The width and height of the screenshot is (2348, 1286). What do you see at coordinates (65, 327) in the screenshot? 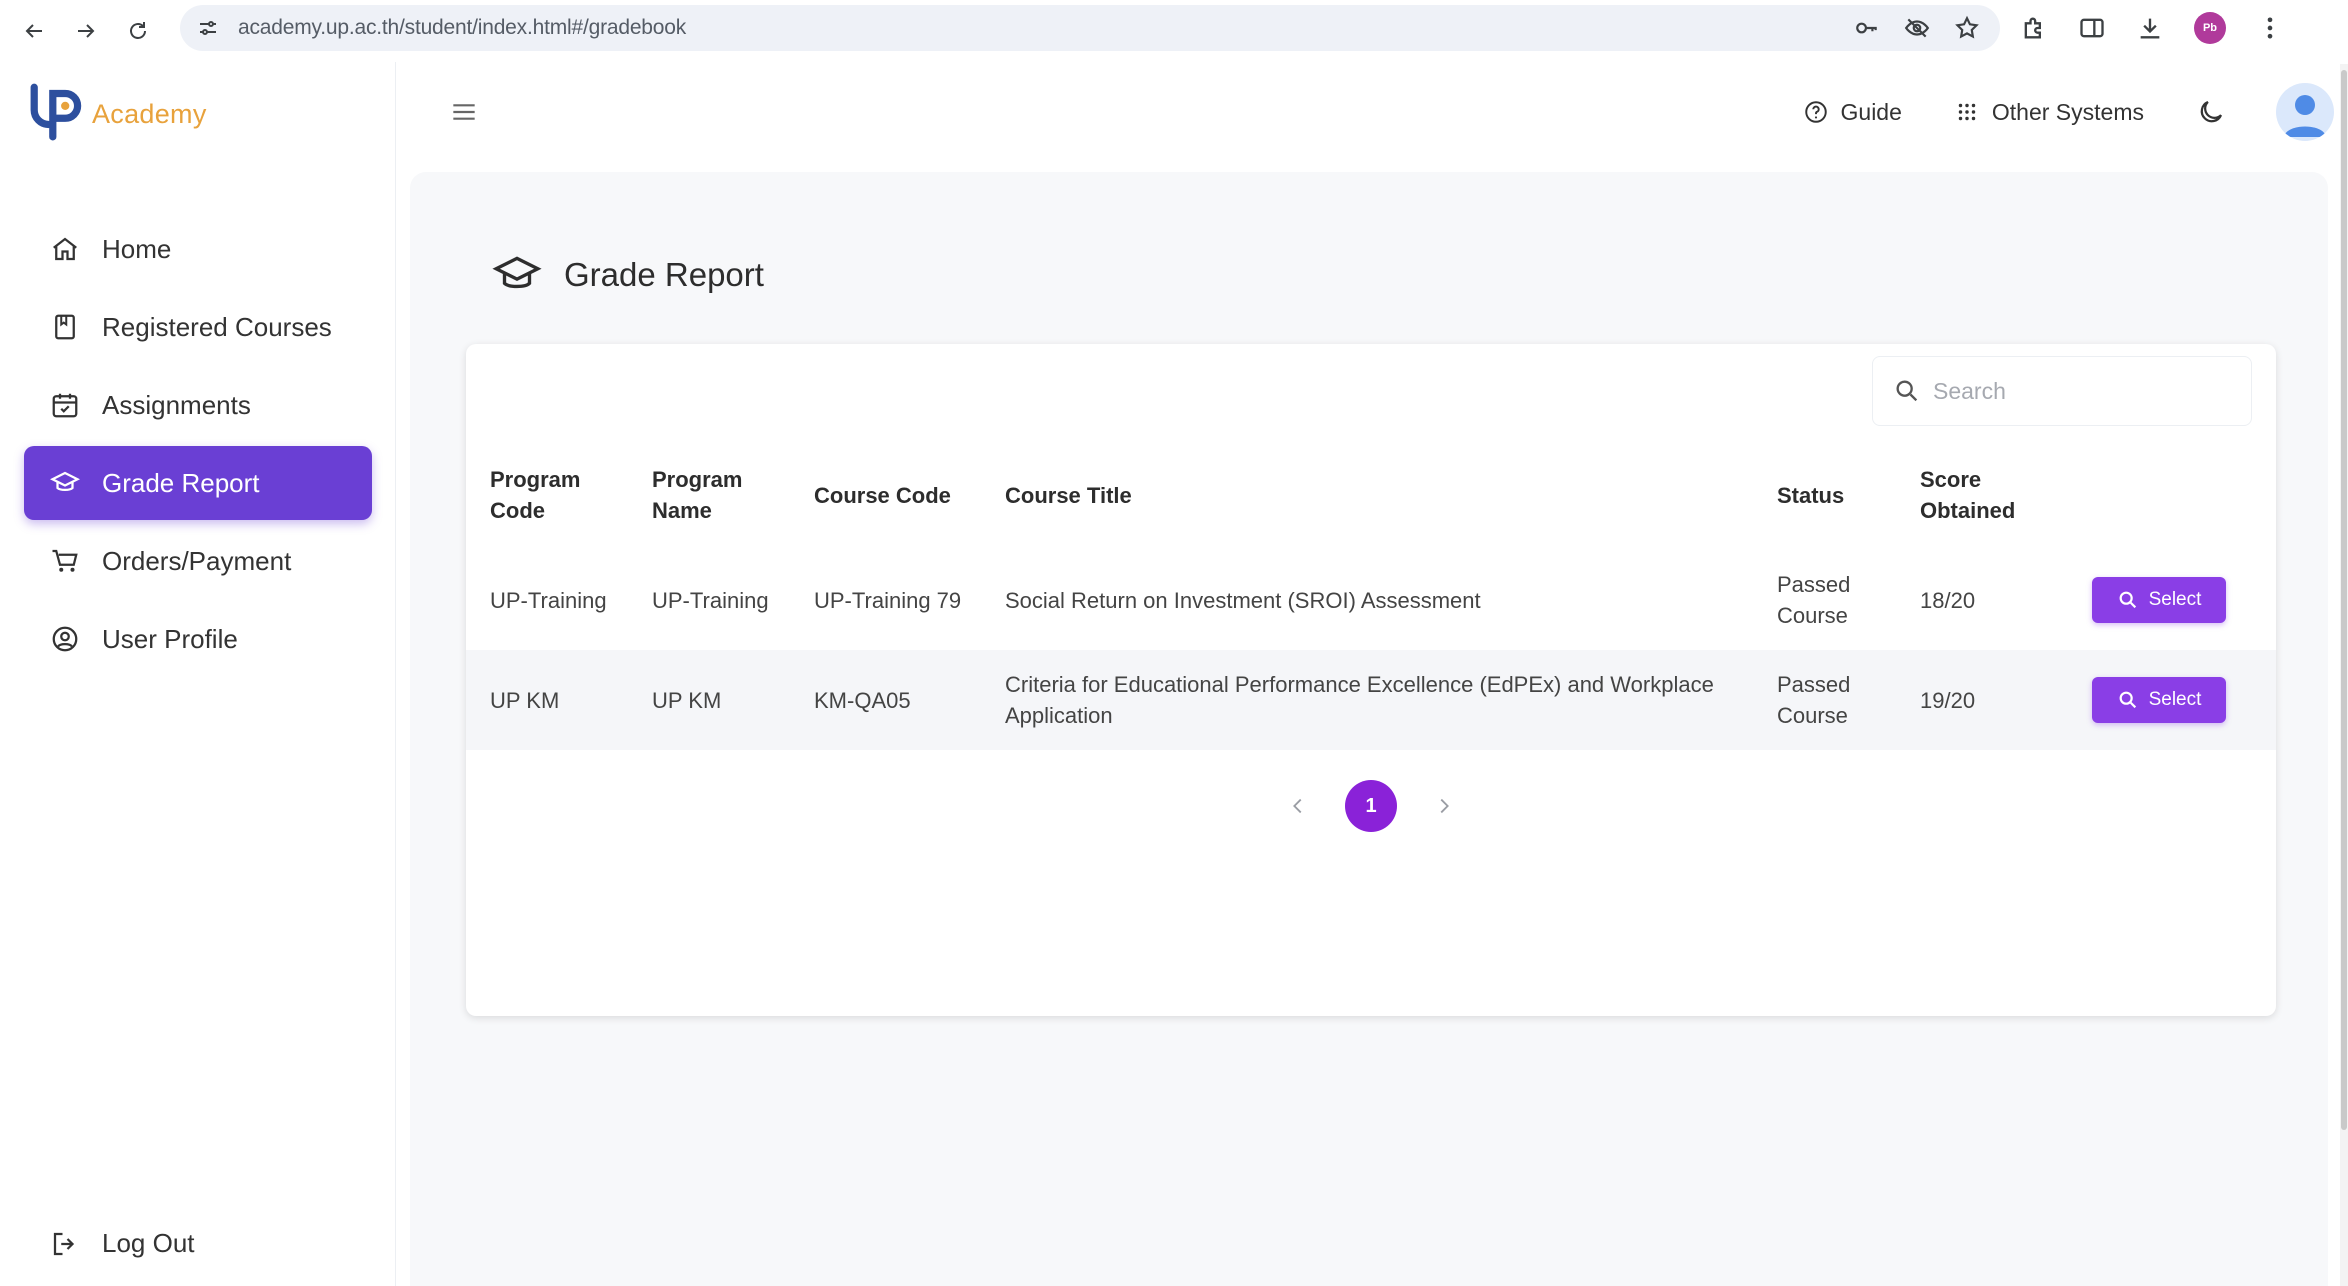
I see `book-icon` at bounding box center [65, 327].